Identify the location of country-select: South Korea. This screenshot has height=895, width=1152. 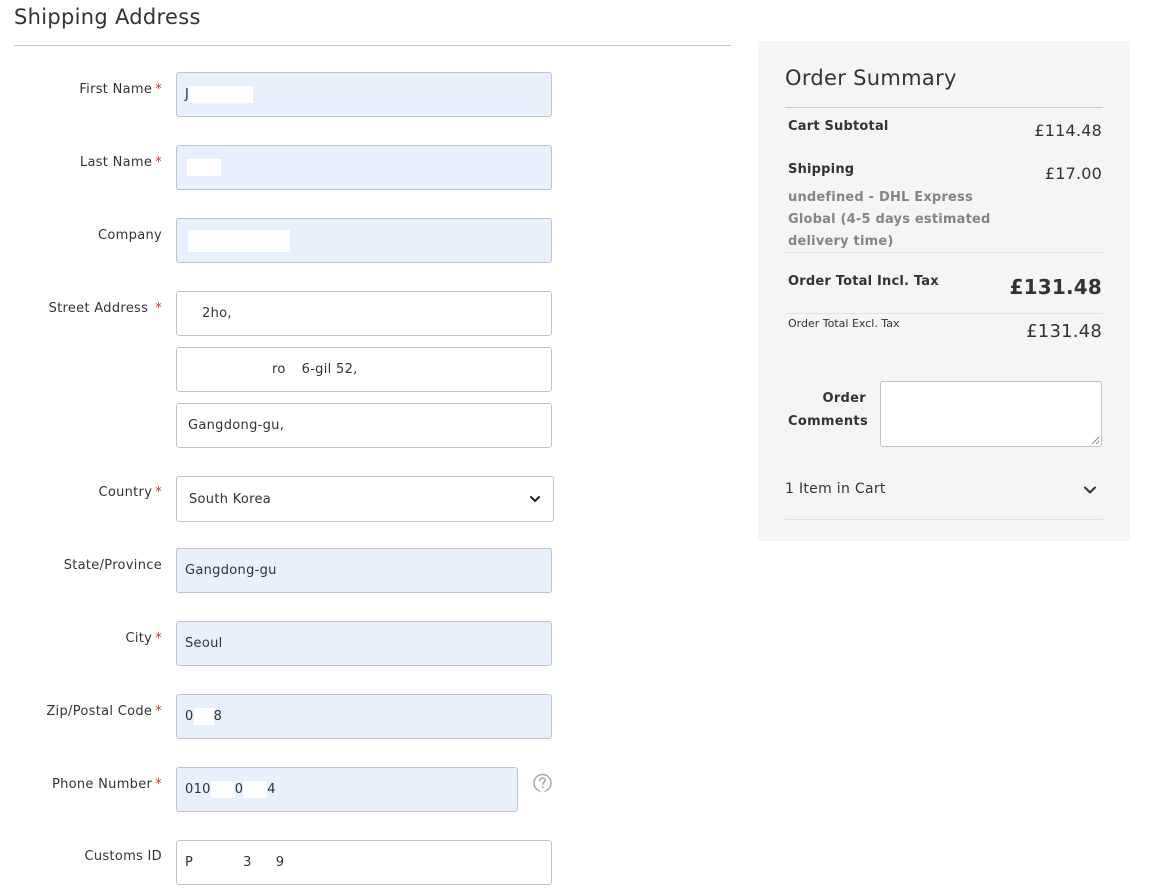
(365, 499).